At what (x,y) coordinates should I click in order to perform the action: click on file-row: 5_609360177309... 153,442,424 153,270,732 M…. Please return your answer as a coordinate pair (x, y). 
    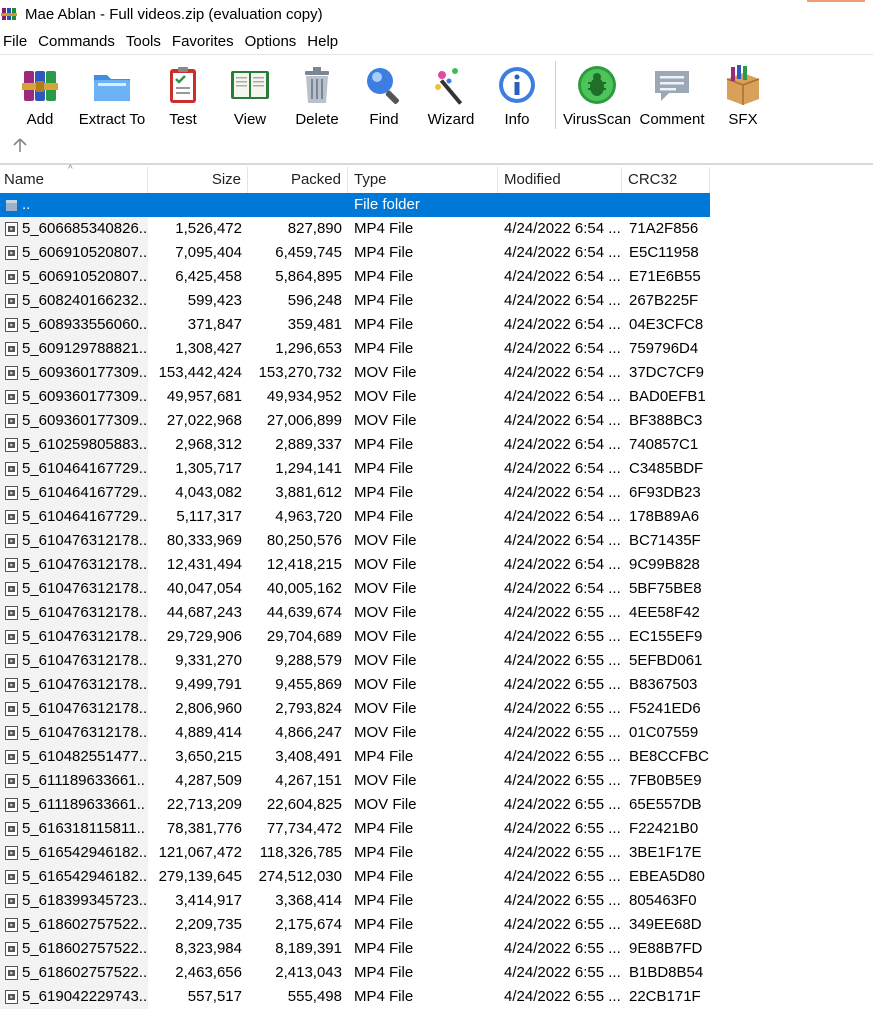
    Looking at the image, I should click on (355, 373).